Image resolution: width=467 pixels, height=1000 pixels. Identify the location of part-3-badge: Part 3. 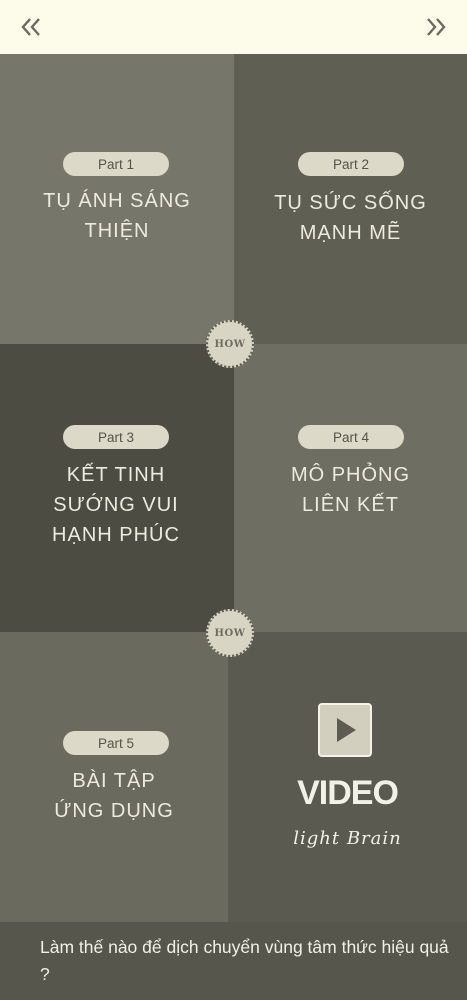
(116, 437).